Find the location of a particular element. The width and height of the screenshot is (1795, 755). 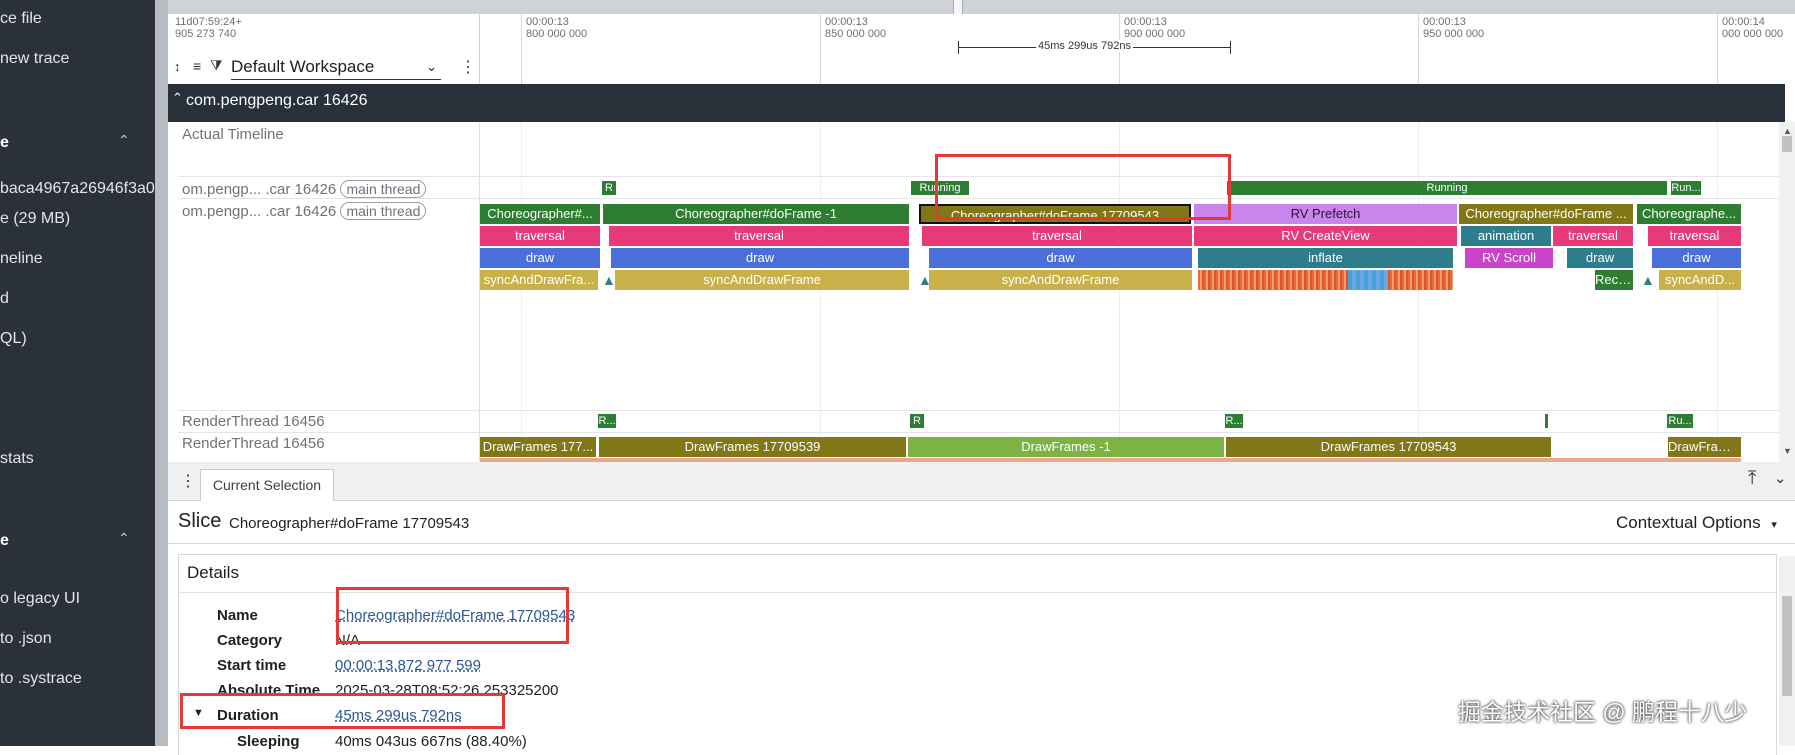

sidebar-section-convert: e is located at coordinates (4, 540).